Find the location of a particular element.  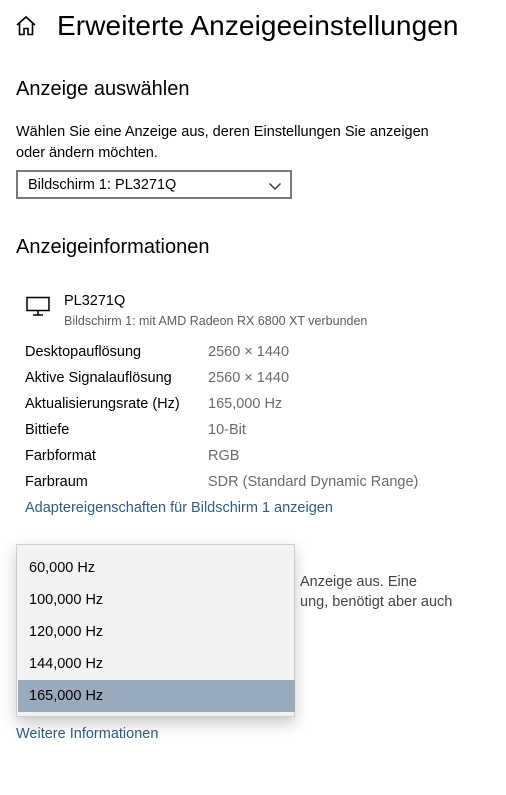

info-row: Desktopauflösung 2560 × 1440 is located at coordinates (260, 355).